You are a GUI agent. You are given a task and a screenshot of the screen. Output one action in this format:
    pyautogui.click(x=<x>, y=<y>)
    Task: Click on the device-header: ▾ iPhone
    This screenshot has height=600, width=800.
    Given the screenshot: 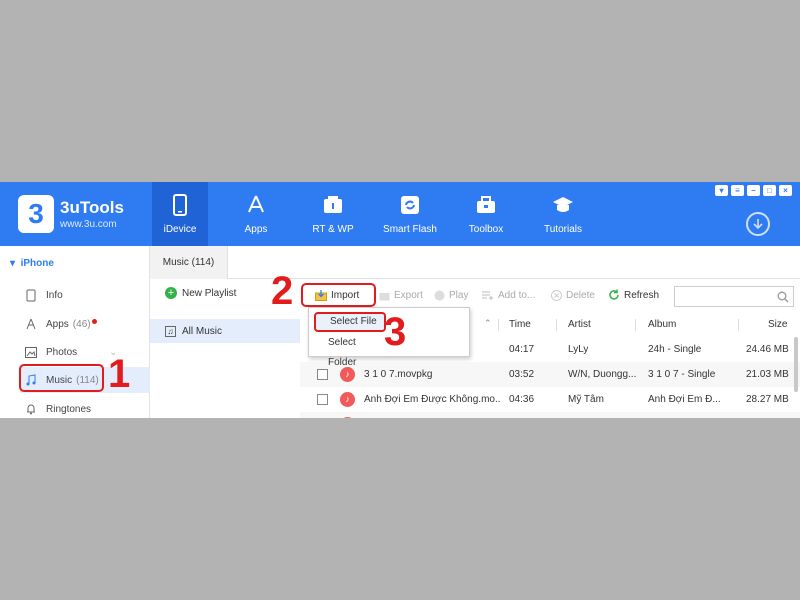 What is the action you would take?
    pyautogui.click(x=32, y=263)
    